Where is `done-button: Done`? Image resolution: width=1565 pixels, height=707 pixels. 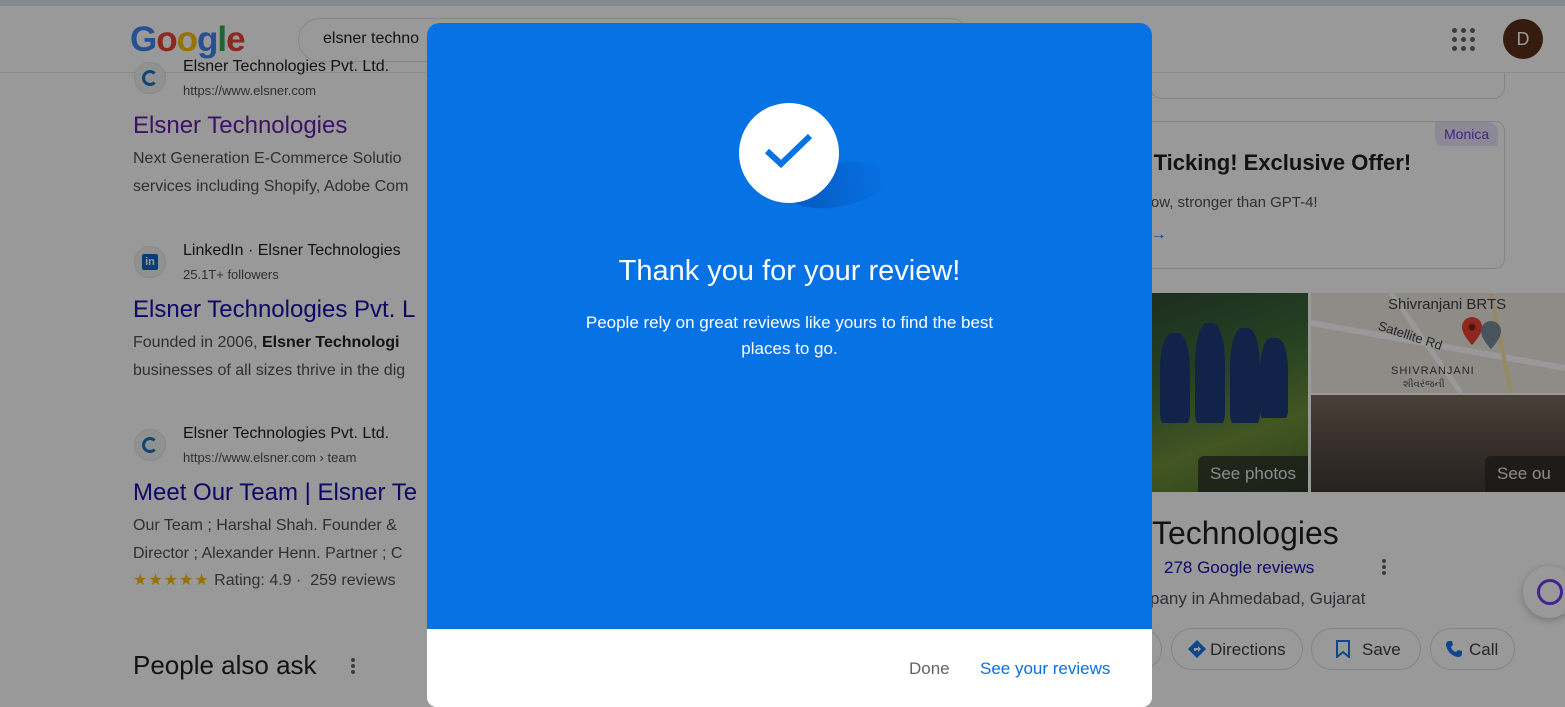 done-button: Done is located at coordinates (929, 669).